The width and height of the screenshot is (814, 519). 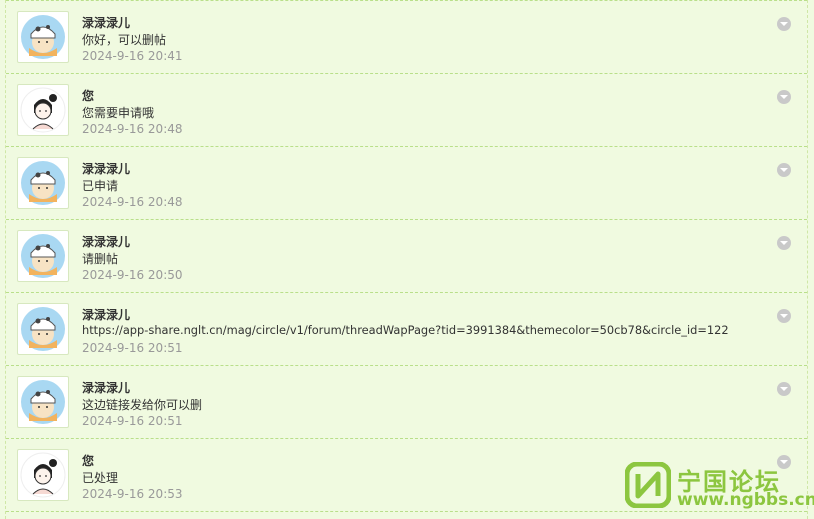 I want to click on ngbbs-logo-icon, so click(x=648, y=485).